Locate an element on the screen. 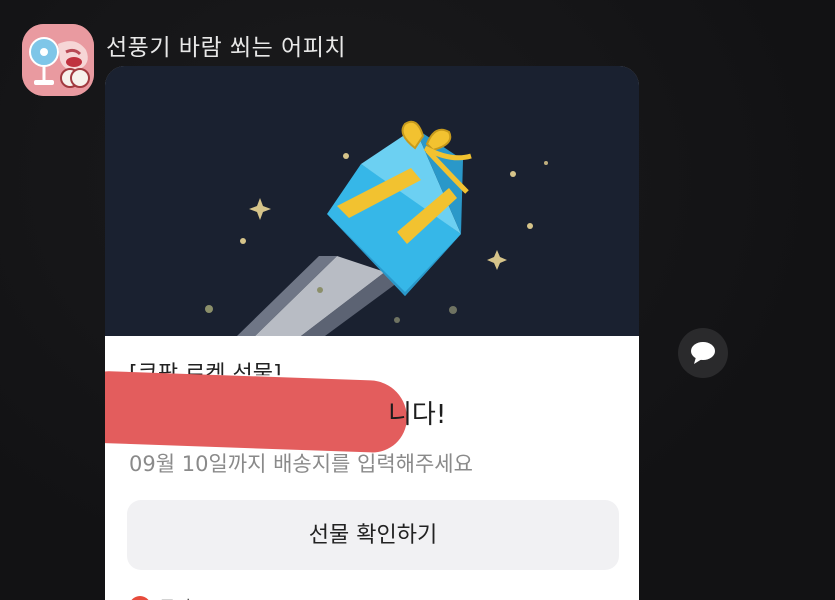 The height and width of the screenshot is (600, 835). speech-bubble-icon is located at coordinates (703, 353).